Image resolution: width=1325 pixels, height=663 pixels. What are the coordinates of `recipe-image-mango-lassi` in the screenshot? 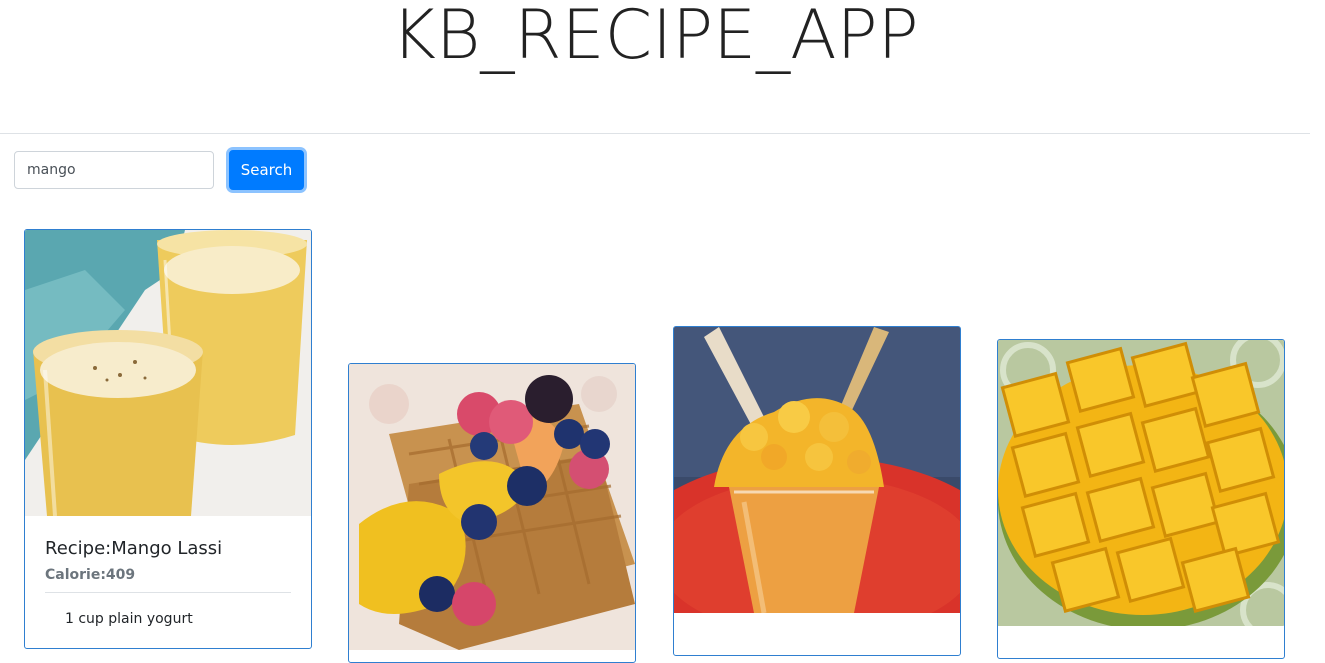 It's located at (168, 373).